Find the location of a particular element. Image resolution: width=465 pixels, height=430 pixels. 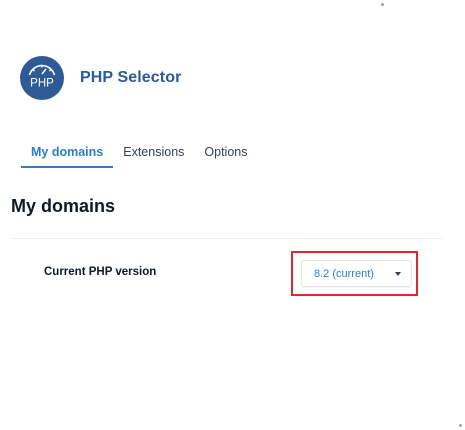

logo-text: PHP is located at coordinates (42, 84).